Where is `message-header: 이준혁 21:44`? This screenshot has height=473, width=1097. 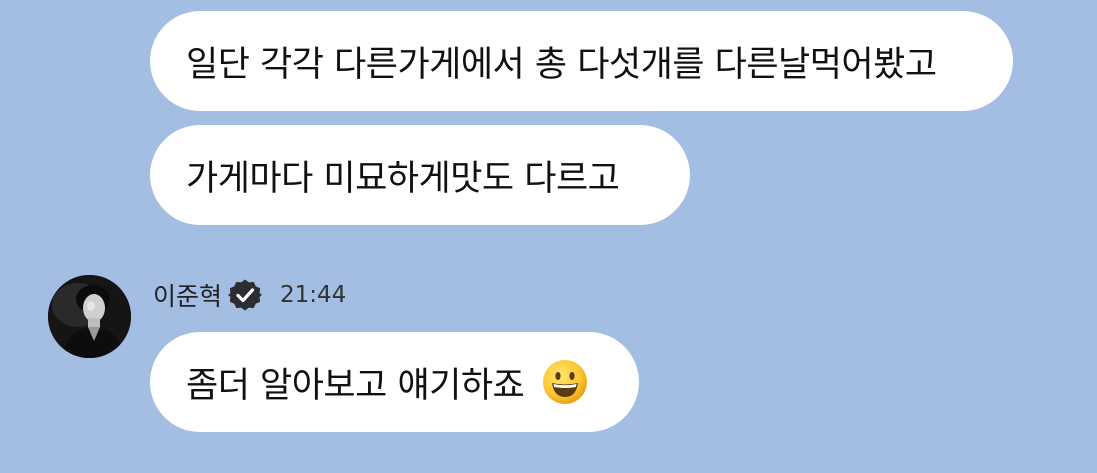
message-header: 이준혁 21:44 is located at coordinates (249, 295).